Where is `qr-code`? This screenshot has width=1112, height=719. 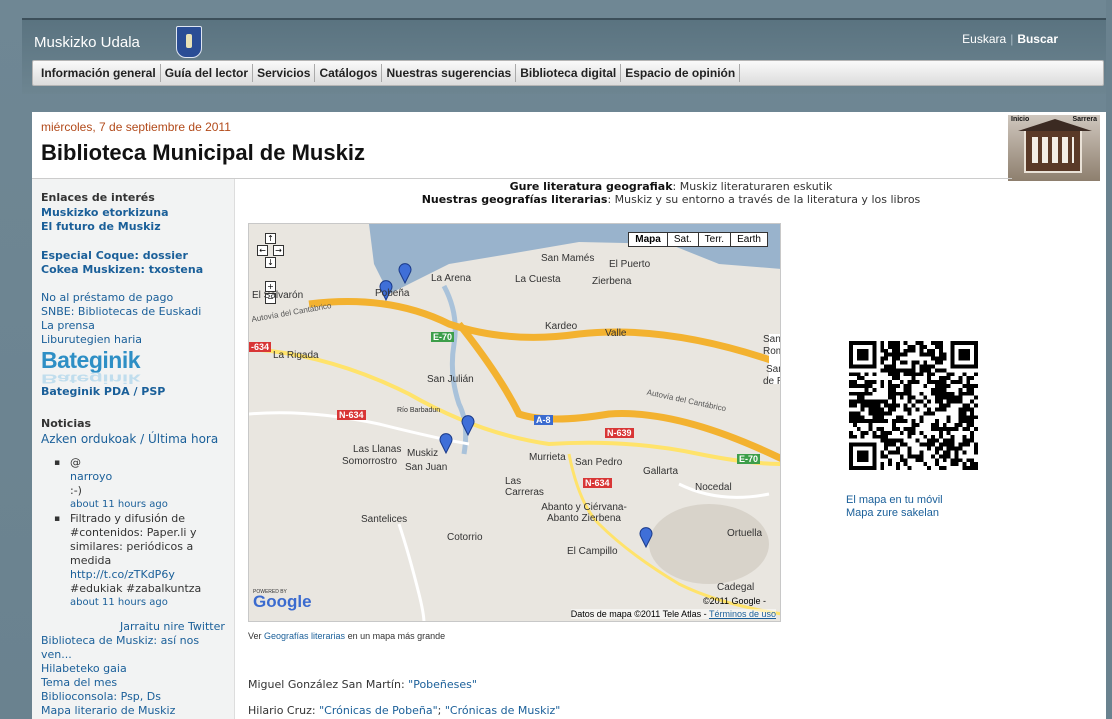 qr-code is located at coordinates (913, 405).